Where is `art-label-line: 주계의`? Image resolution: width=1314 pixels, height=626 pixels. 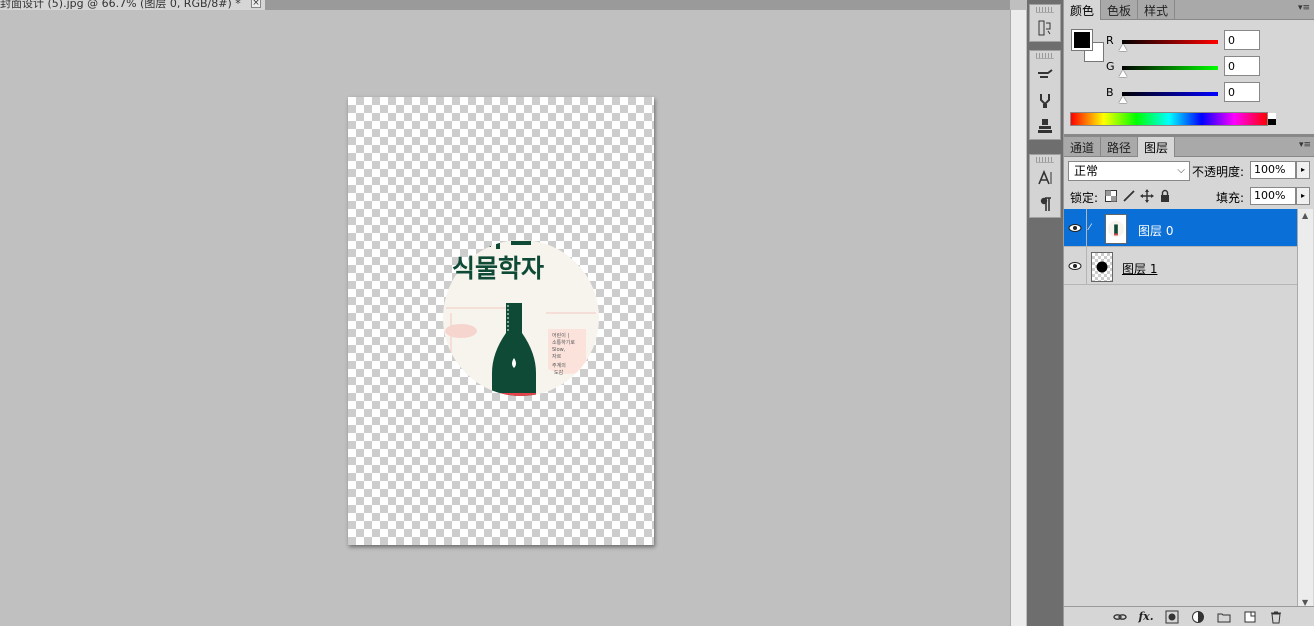 art-label-line: 주계의 is located at coordinates (559, 365).